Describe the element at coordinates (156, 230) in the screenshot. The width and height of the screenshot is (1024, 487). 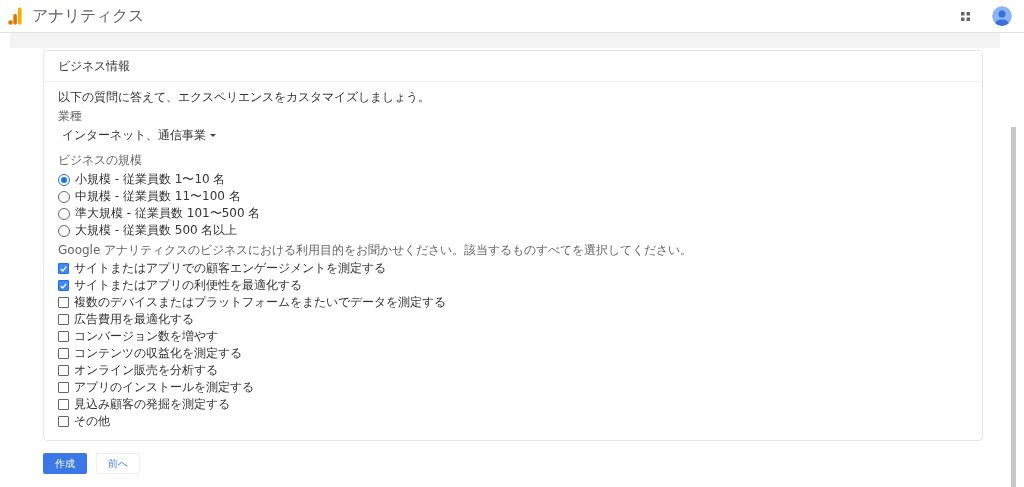
I see `radio-label: 大規模 - 従業員数 500 名以上` at that location.